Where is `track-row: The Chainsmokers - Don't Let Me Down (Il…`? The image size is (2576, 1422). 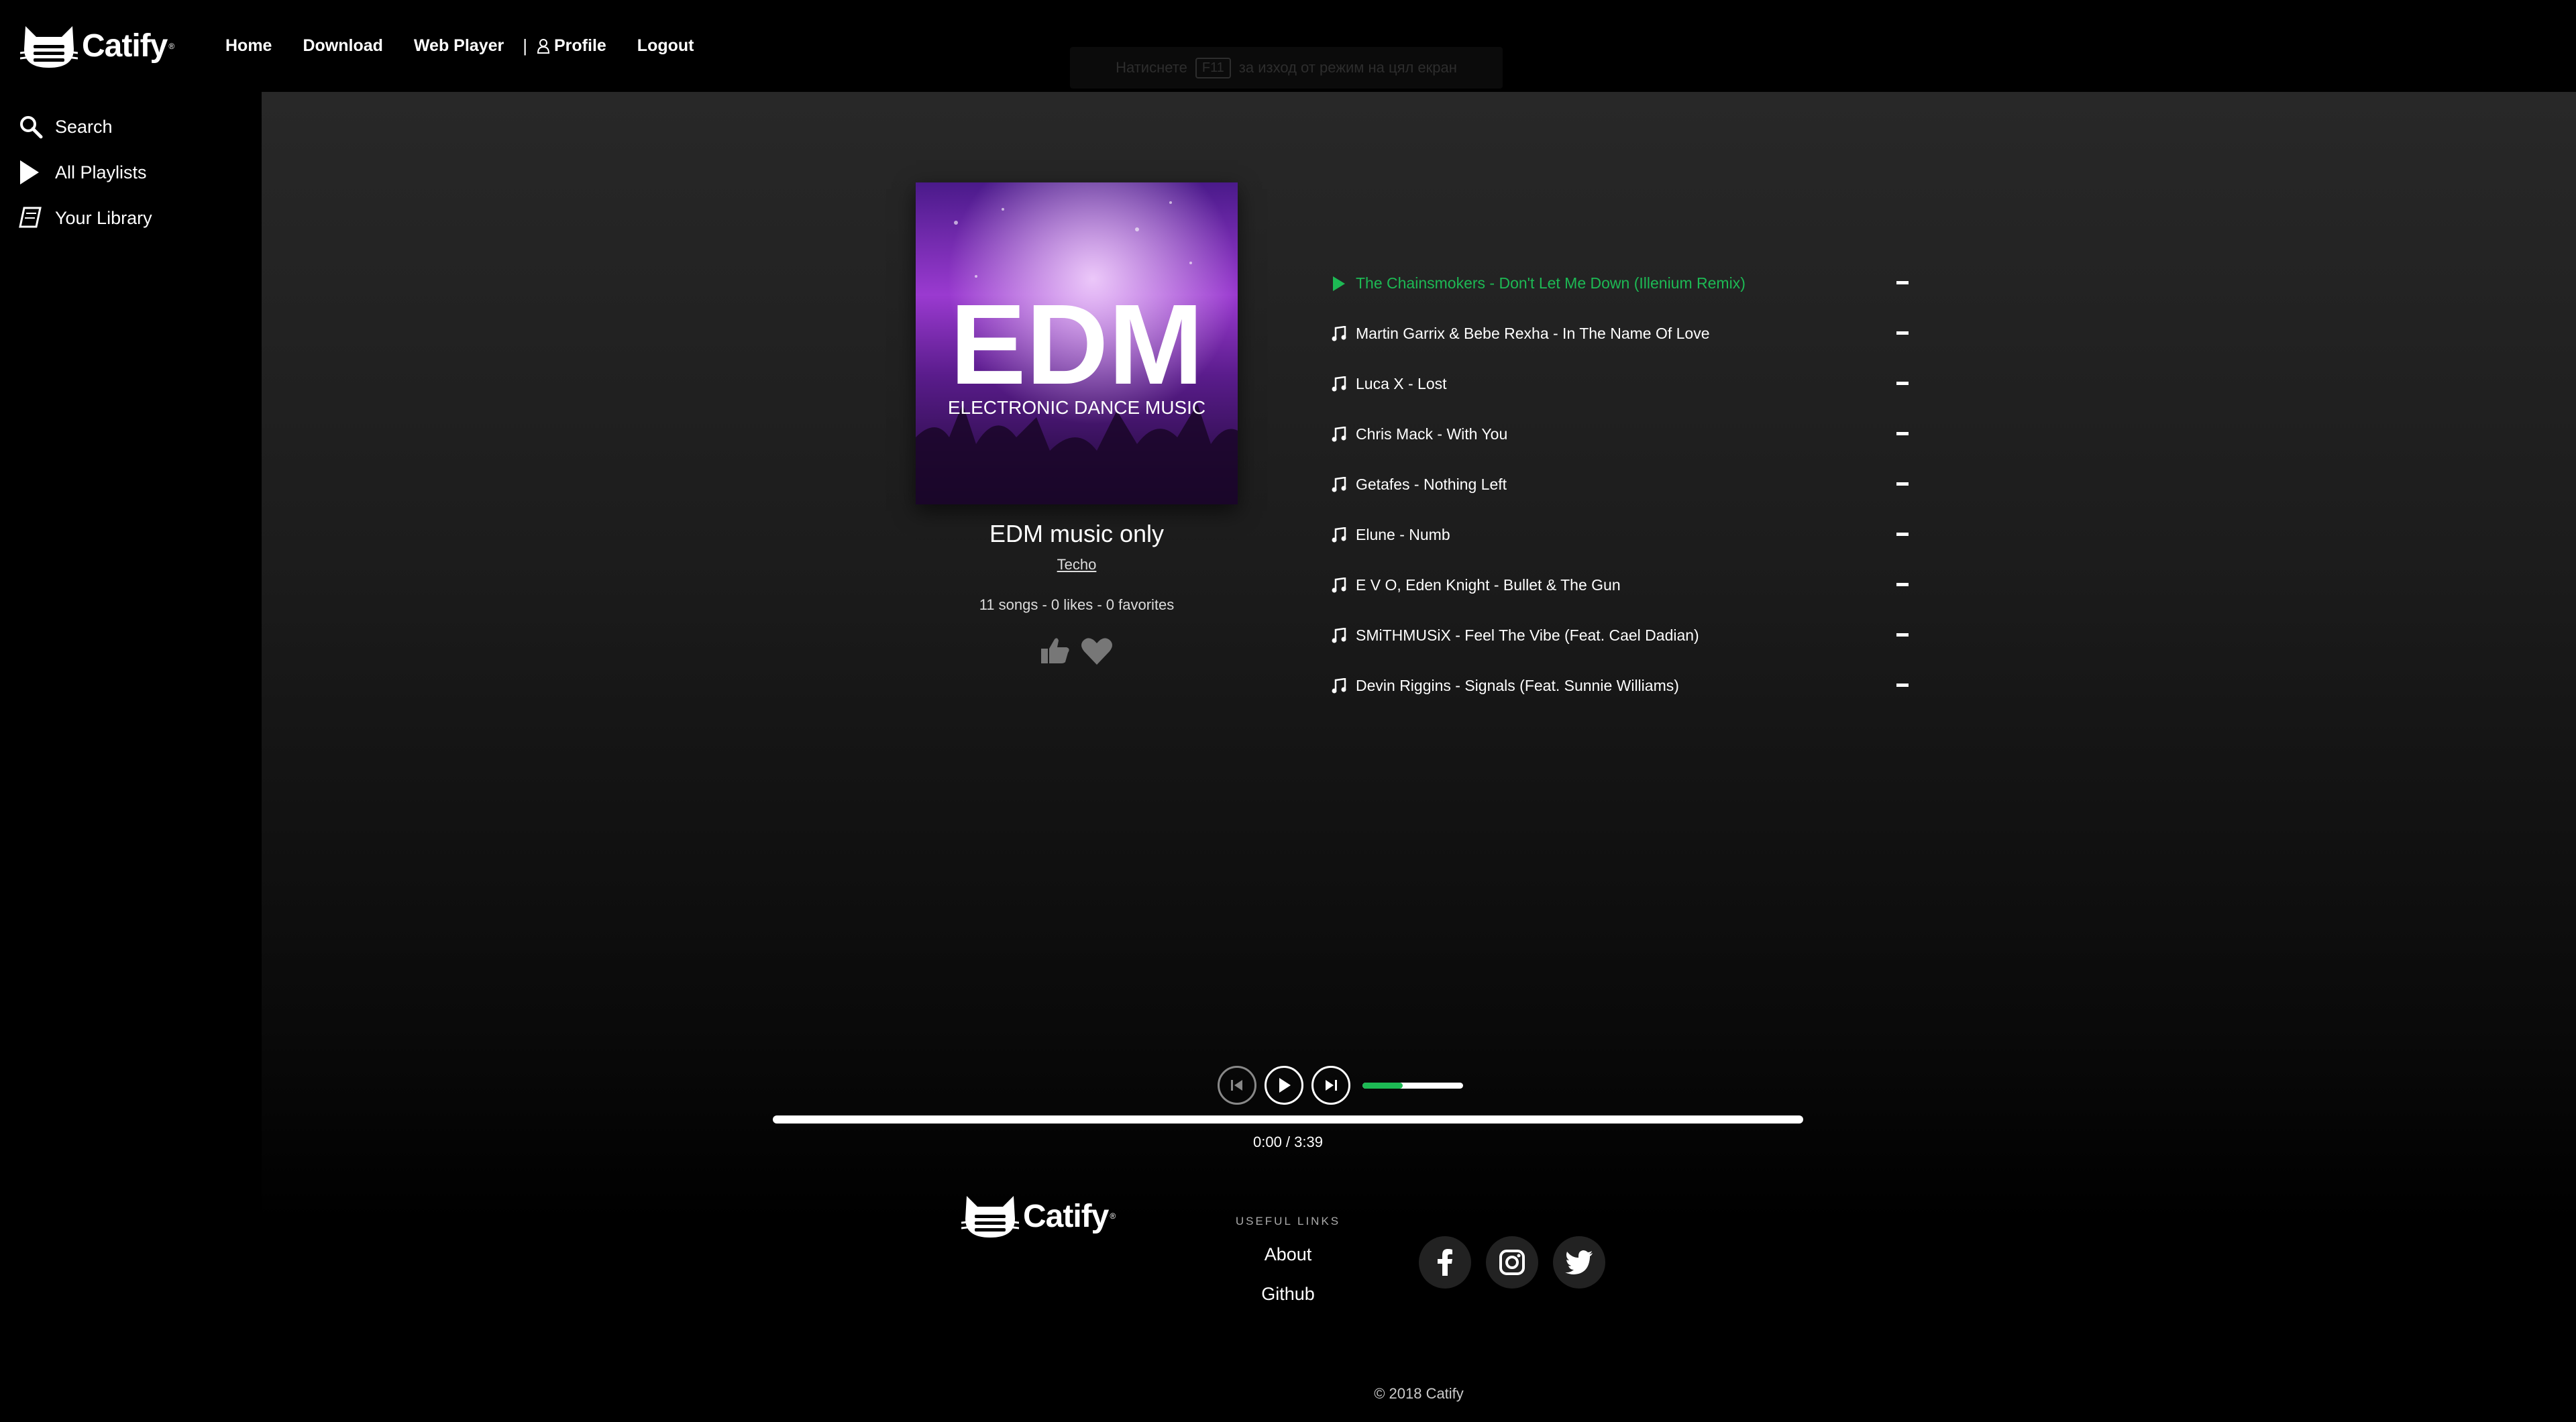 track-row: The Chainsmokers - Don't Let Me Down (Il… is located at coordinates (1620, 299).